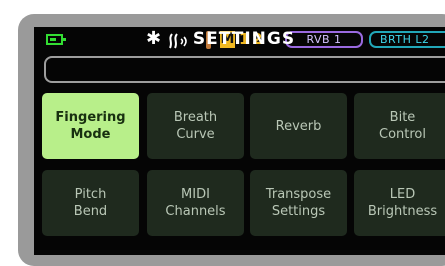  I want to click on tile-fingering-mode: Fingering Mode, so click(90, 126).